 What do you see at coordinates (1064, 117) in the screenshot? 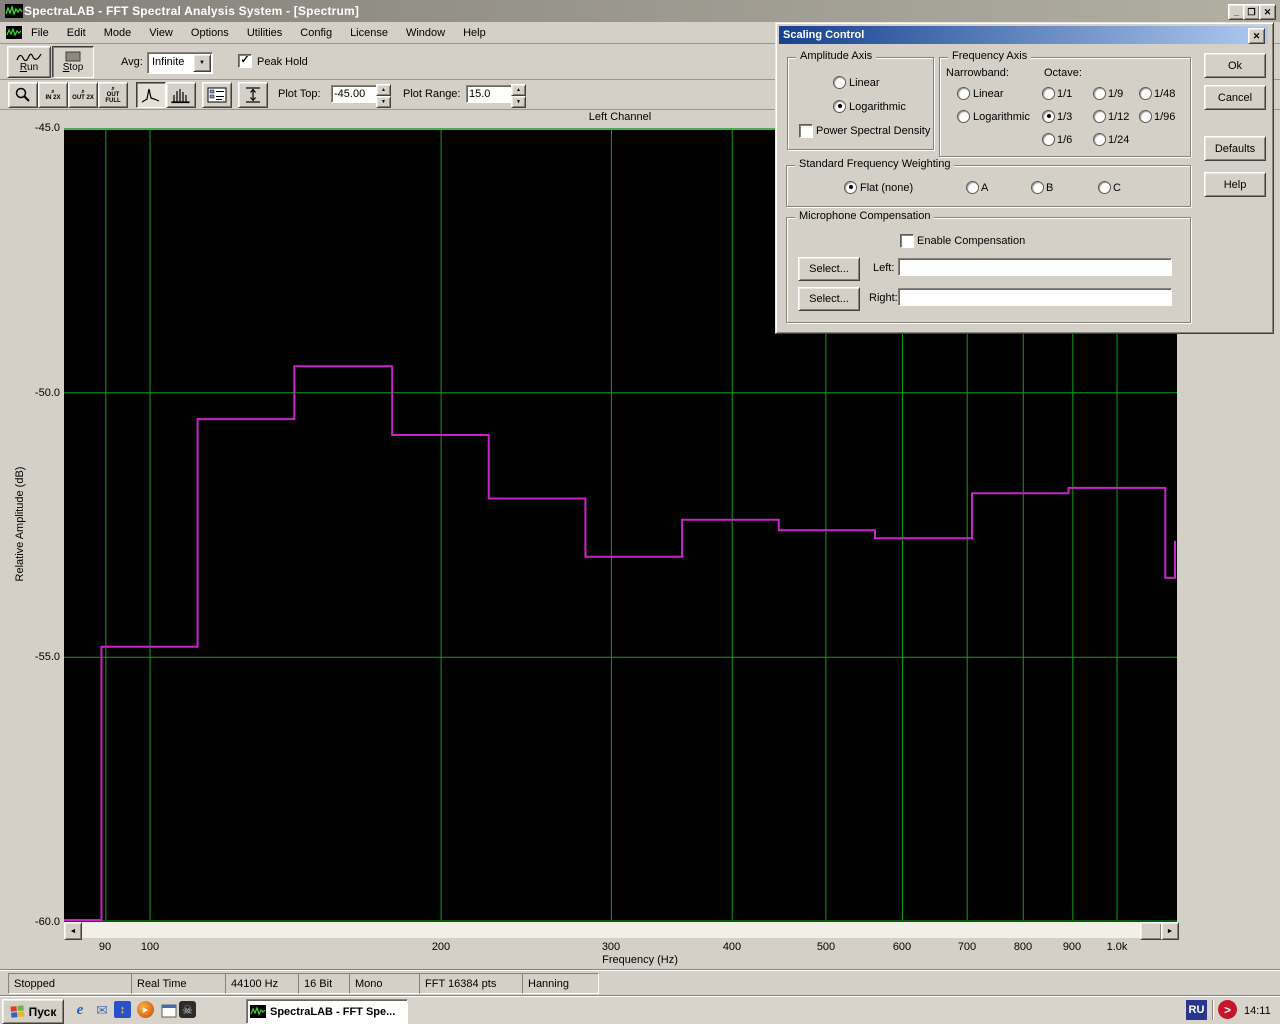
I see `octave-1-3-label: 1/3` at bounding box center [1064, 117].